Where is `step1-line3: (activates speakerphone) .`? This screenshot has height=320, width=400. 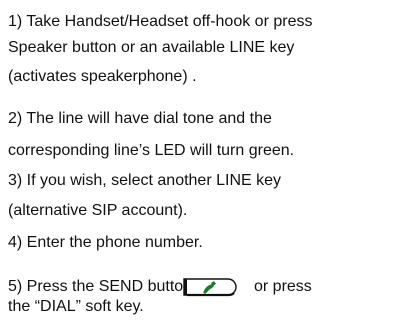
step1-line3: (activates speakerphone) . is located at coordinates (102, 76).